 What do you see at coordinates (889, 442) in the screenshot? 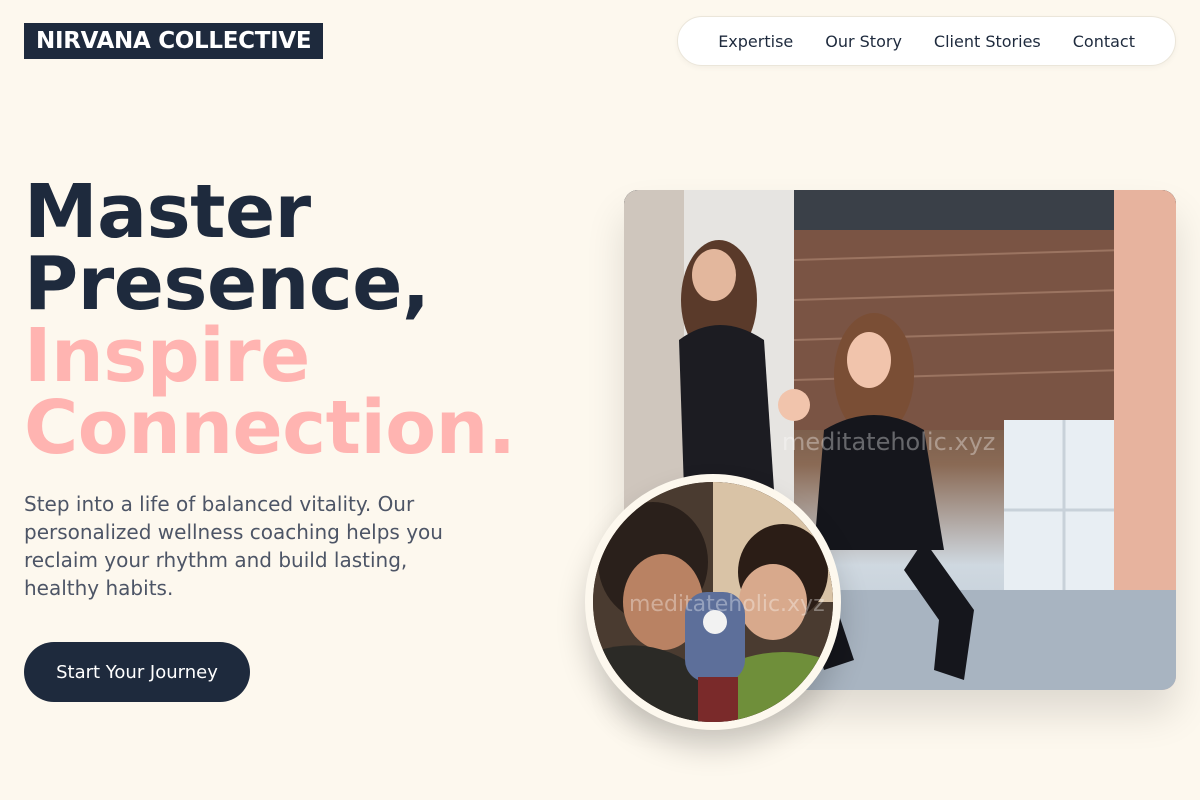
I see `main-photo-watermark: meditateholic.xyz` at bounding box center [889, 442].